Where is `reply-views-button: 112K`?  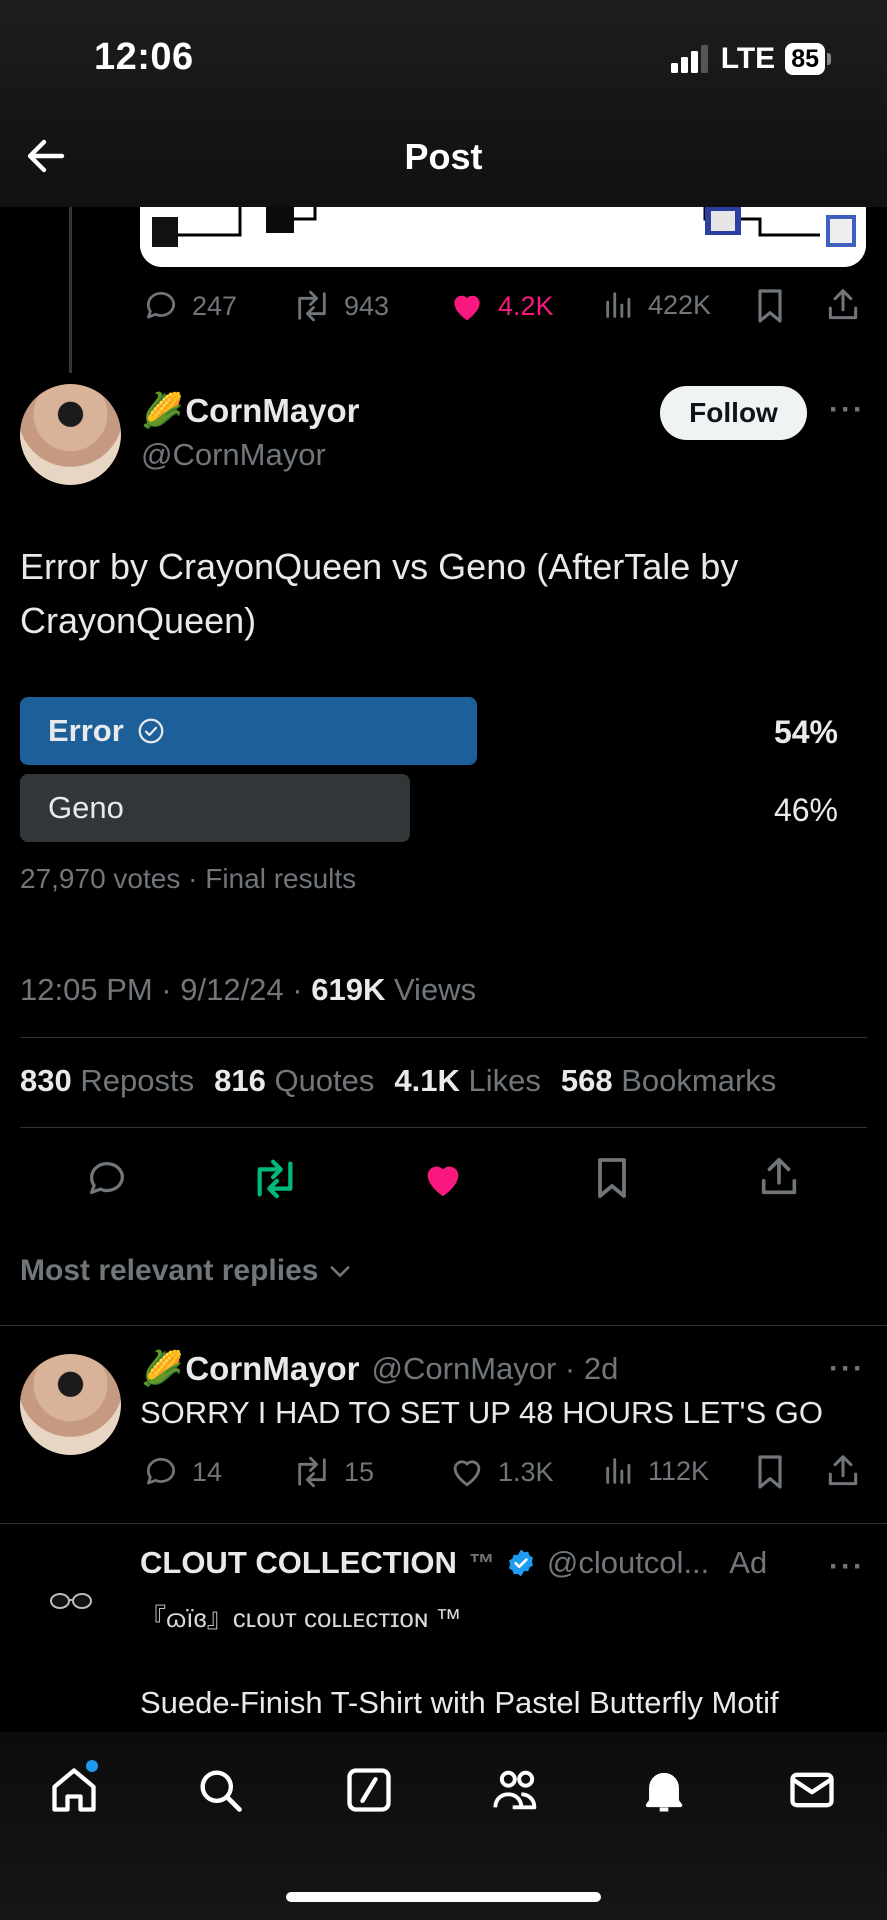
reply-views-button: 112K is located at coordinates (655, 1471).